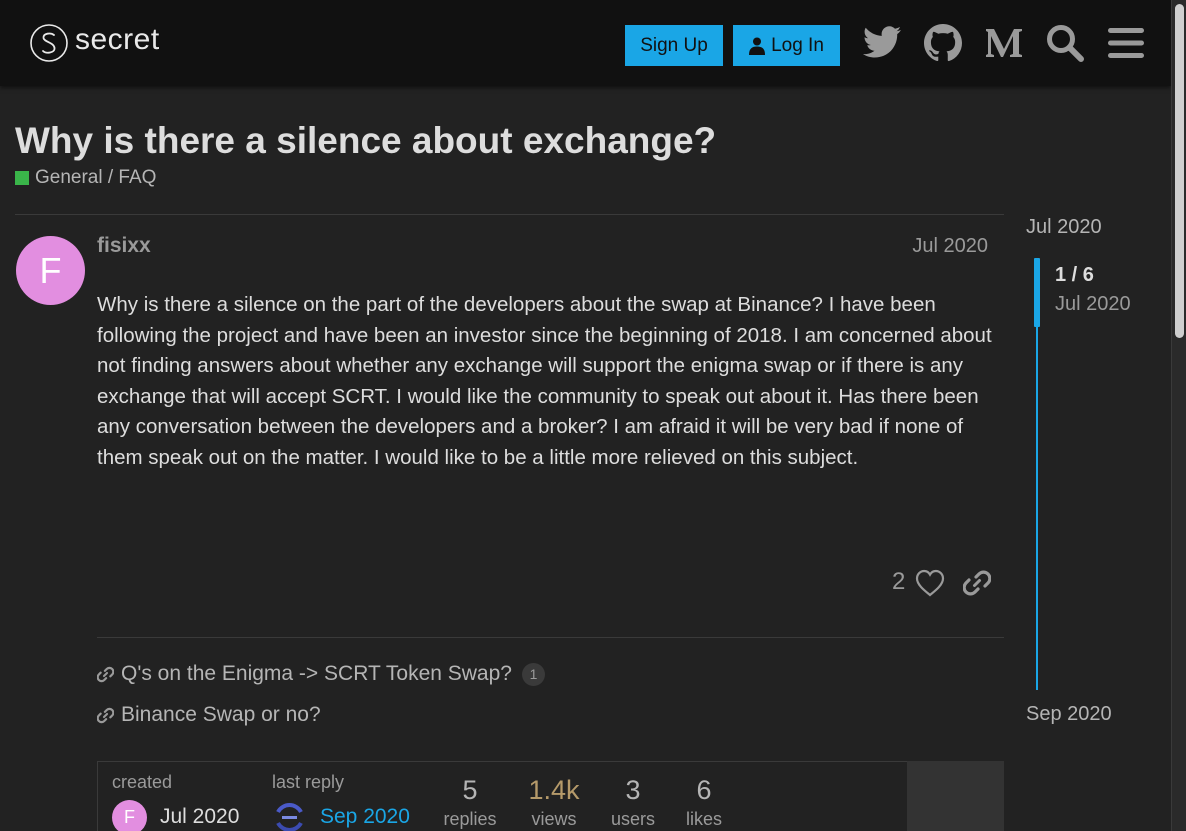 The height and width of the screenshot is (831, 1186). I want to click on log-in-button: Log In, so click(786, 45).